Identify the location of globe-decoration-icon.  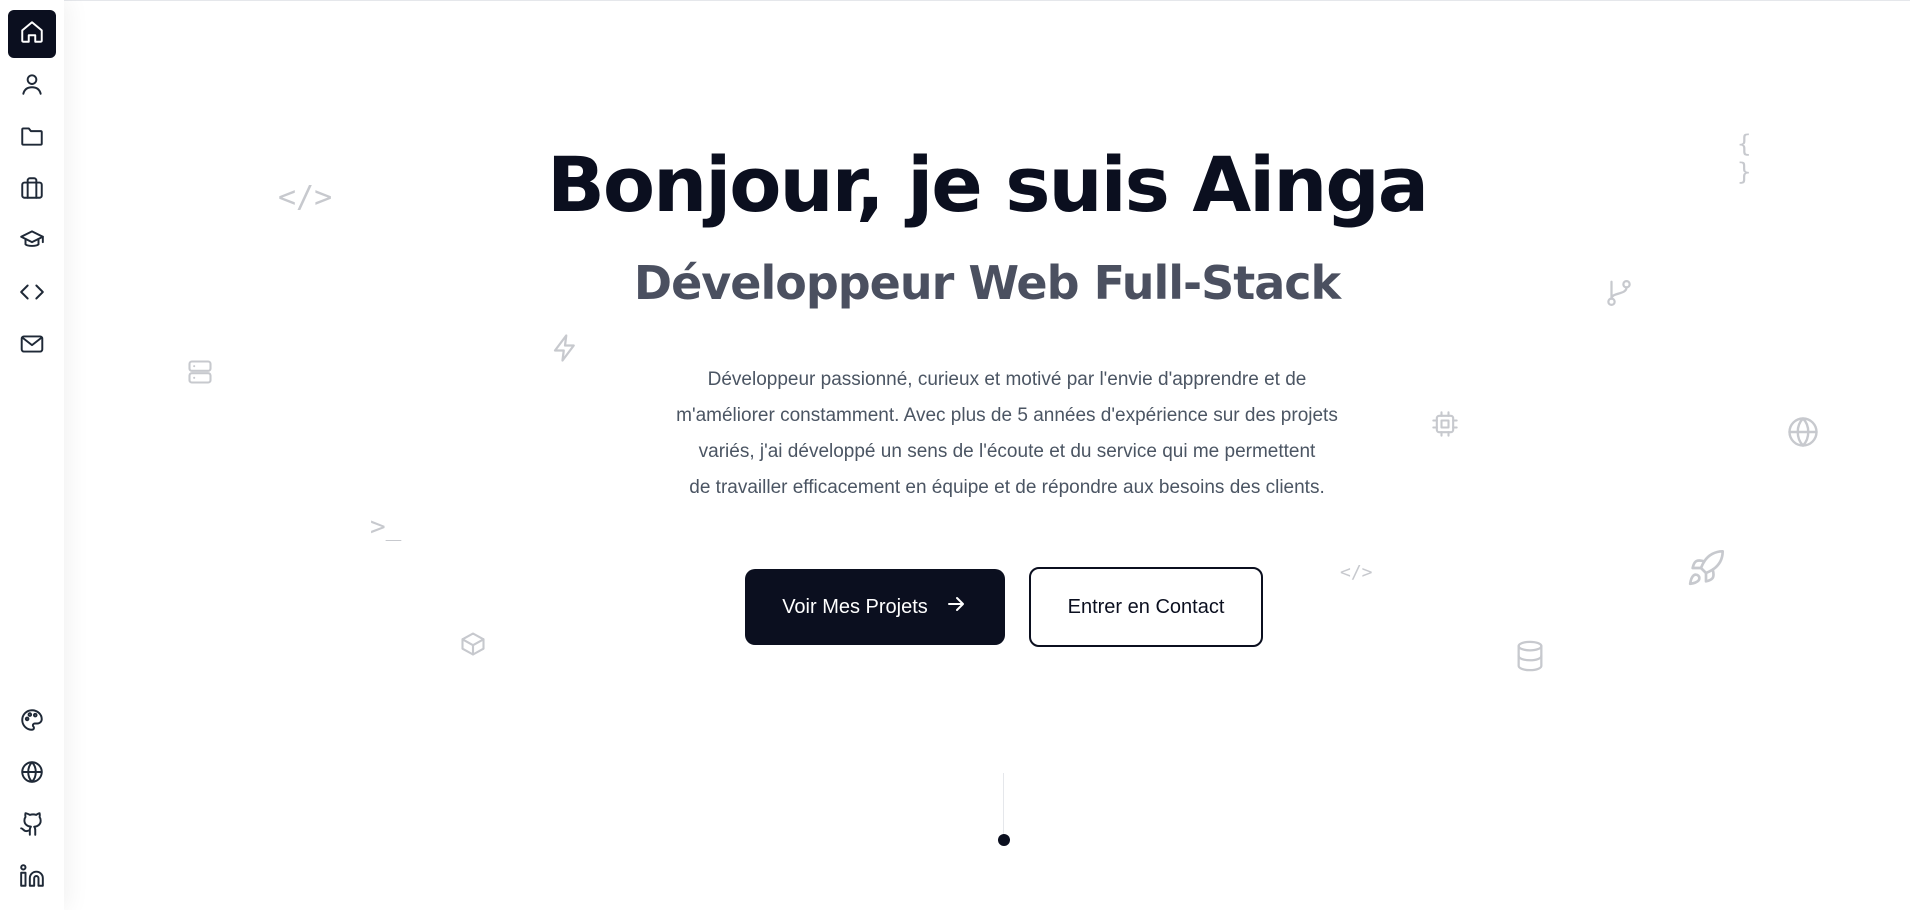
(1803, 432).